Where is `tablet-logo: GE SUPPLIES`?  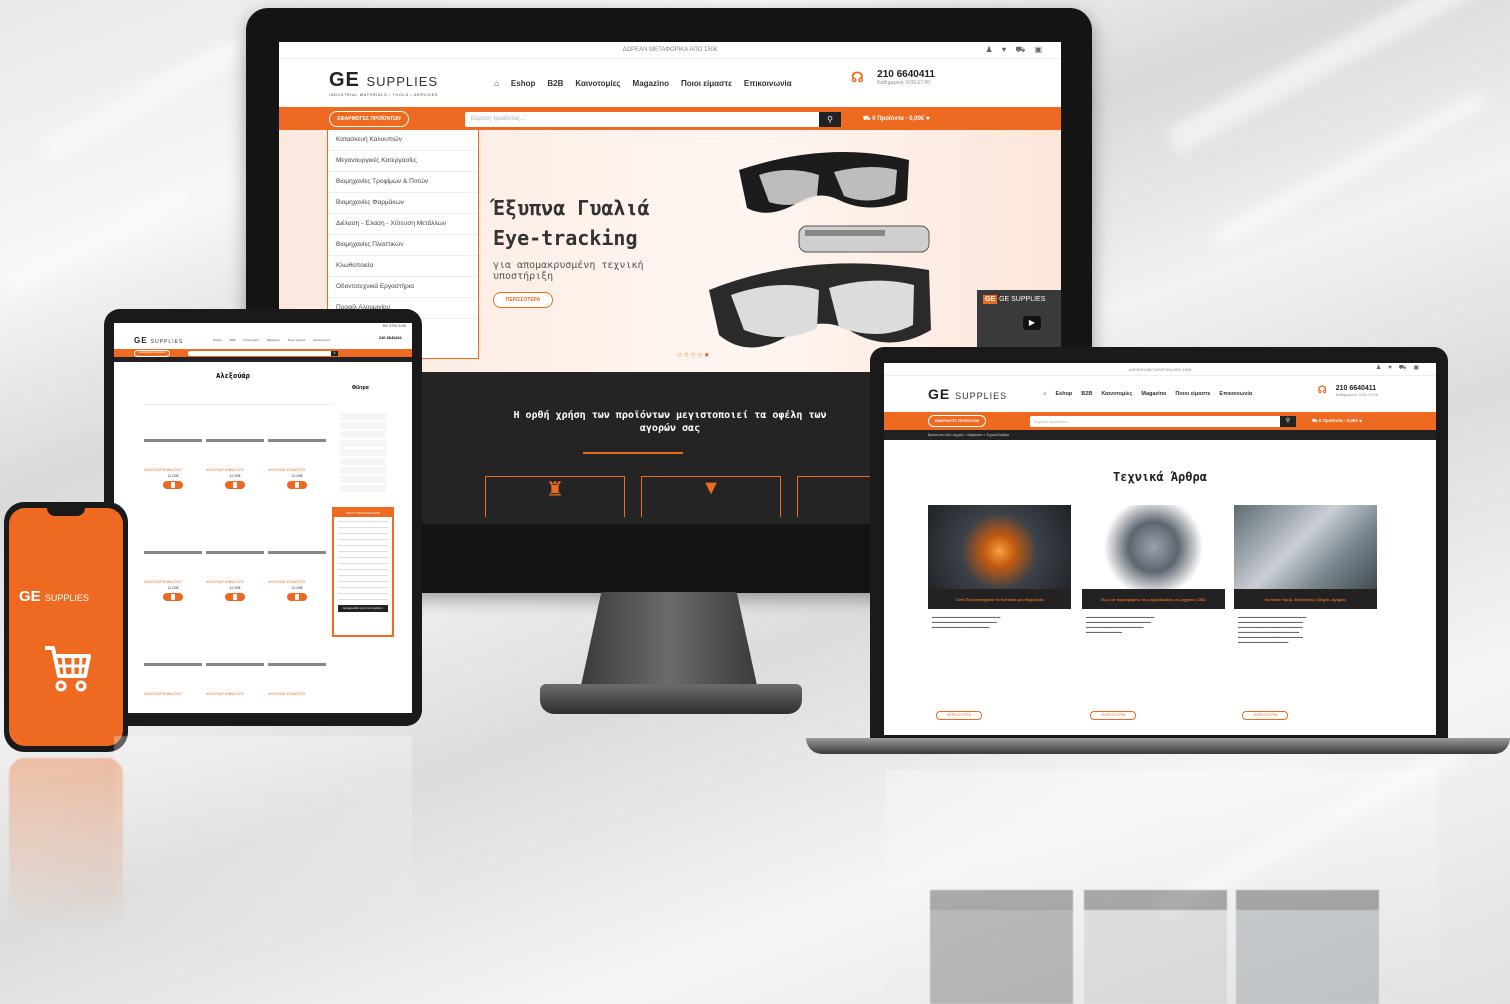 tablet-logo: GE SUPPLIES is located at coordinates (158, 340).